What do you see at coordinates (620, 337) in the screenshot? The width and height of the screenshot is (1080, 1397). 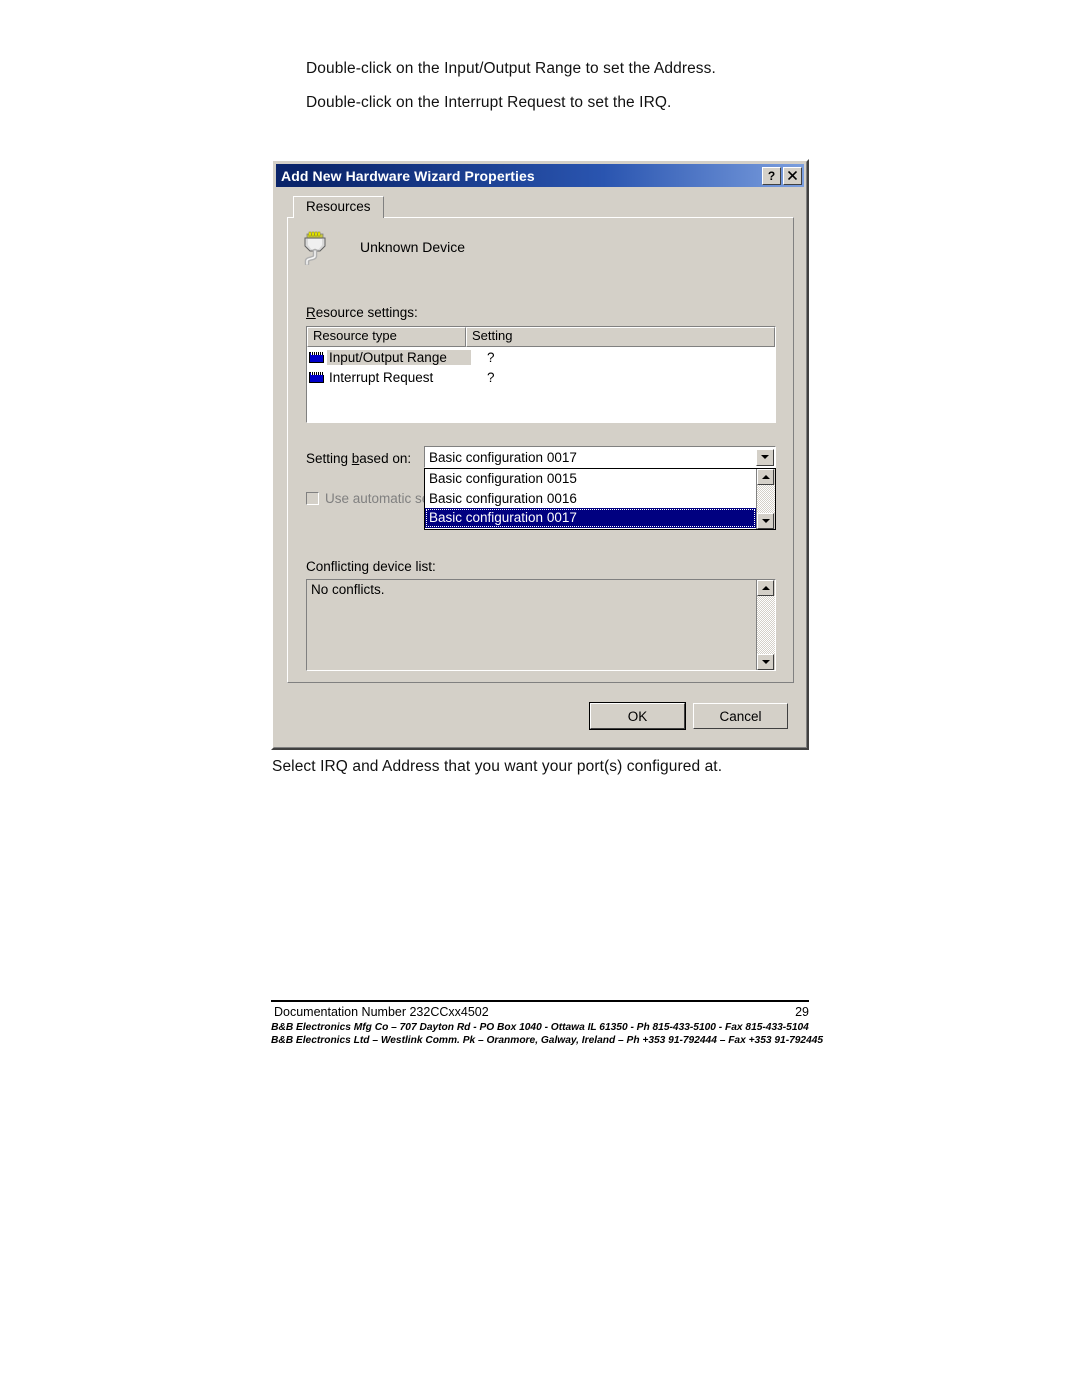 I see `column-header-setting: Setting` at bounding box center [620, 337].